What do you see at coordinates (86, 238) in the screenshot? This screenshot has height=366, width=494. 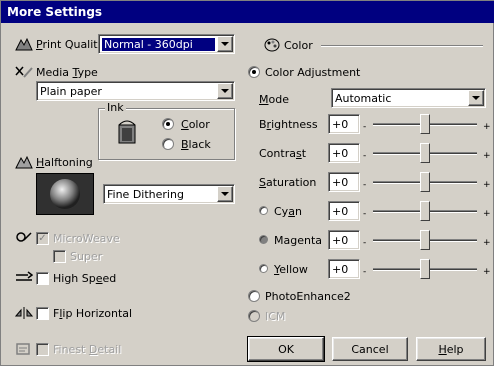 I see `microweave-label: MicroWeave` at bounding box center [86, 238].